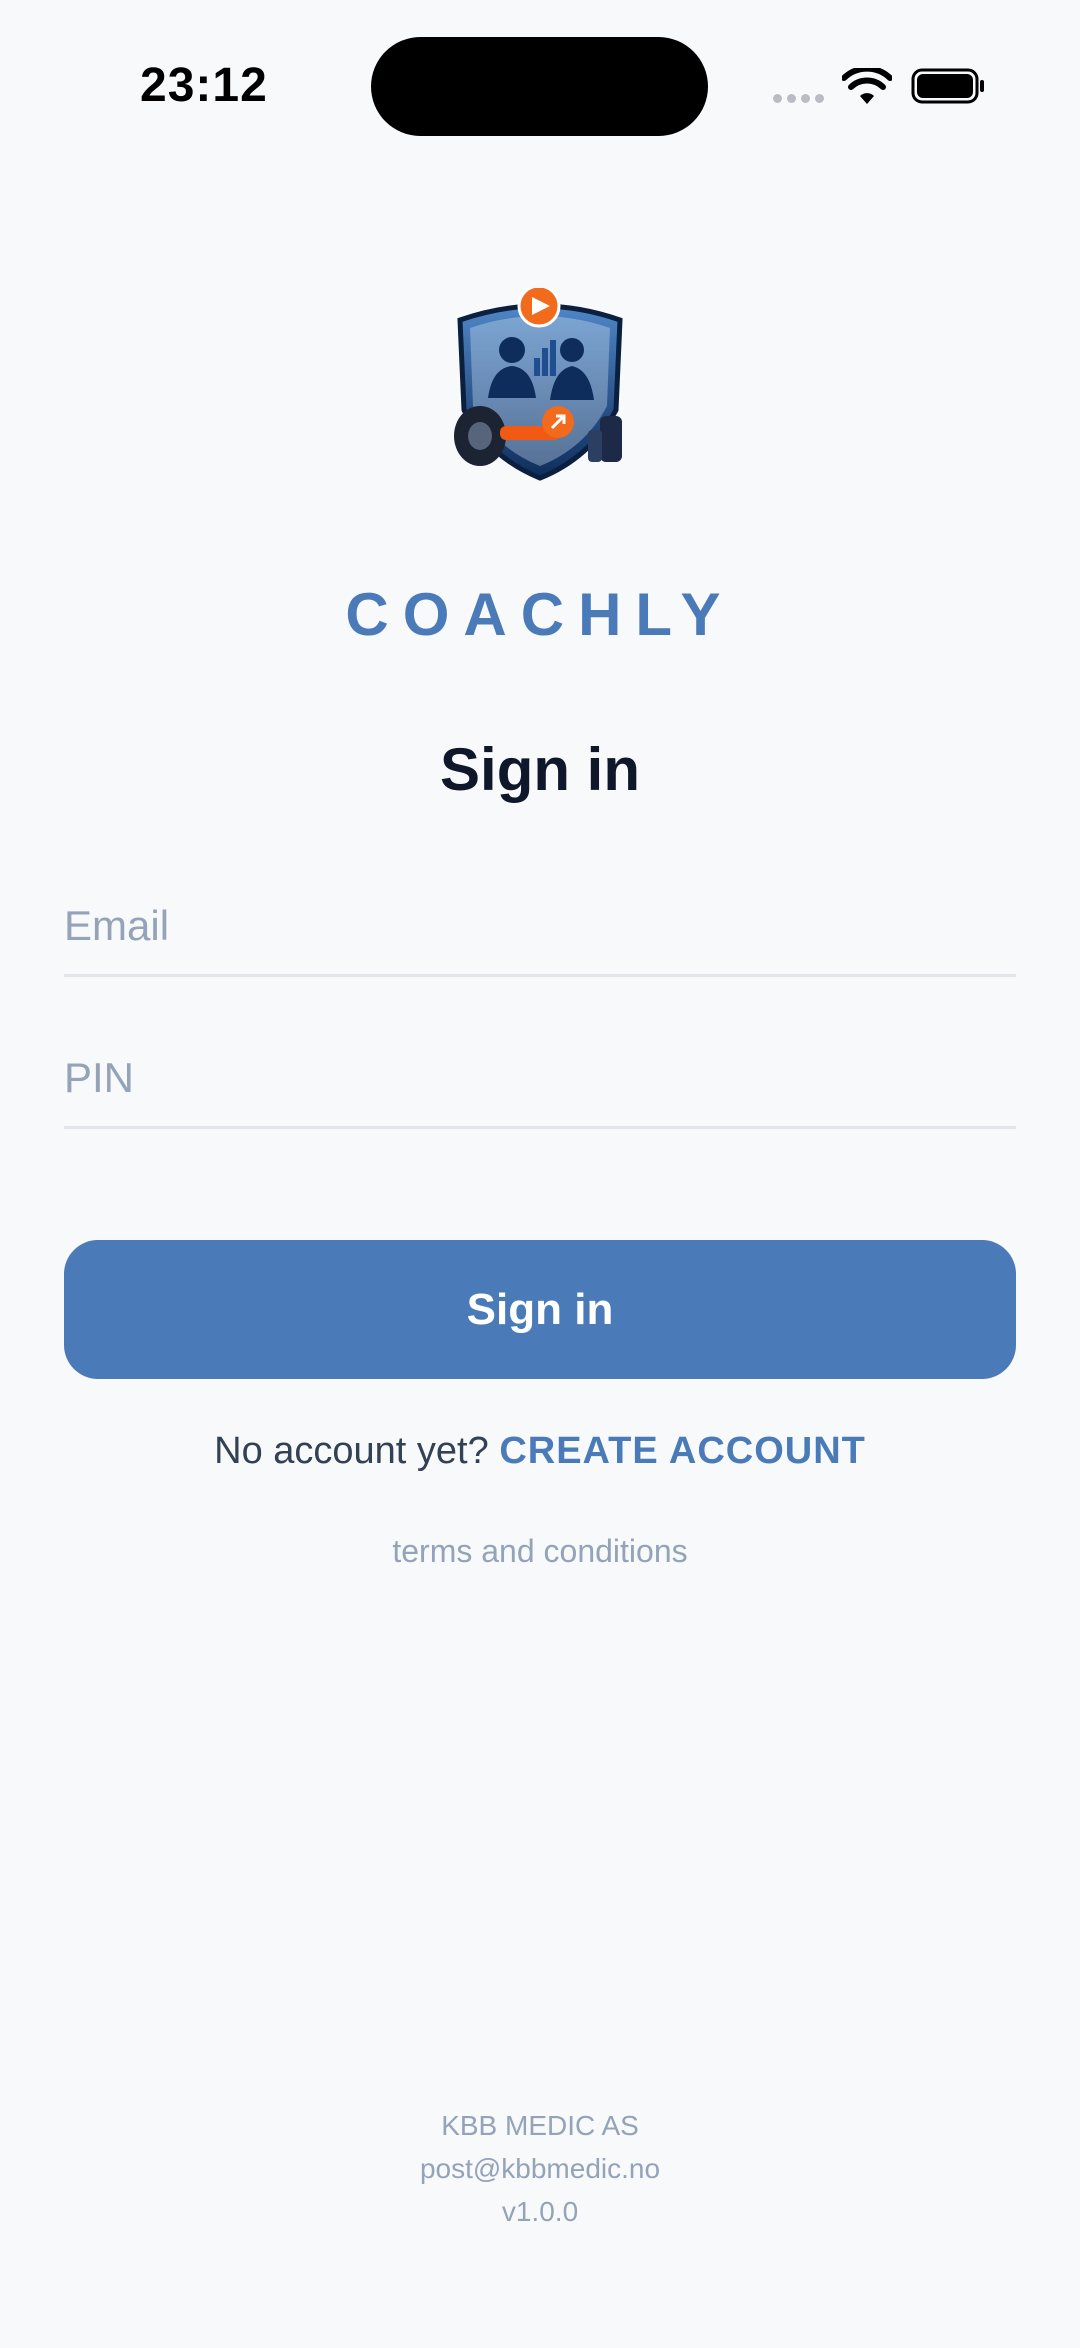 Image resolution: width=1080 pixels, height=2348 pixels. Describe the element at coordinates (867, 86) in the screenshot. I see `wifi-icon` at that location.